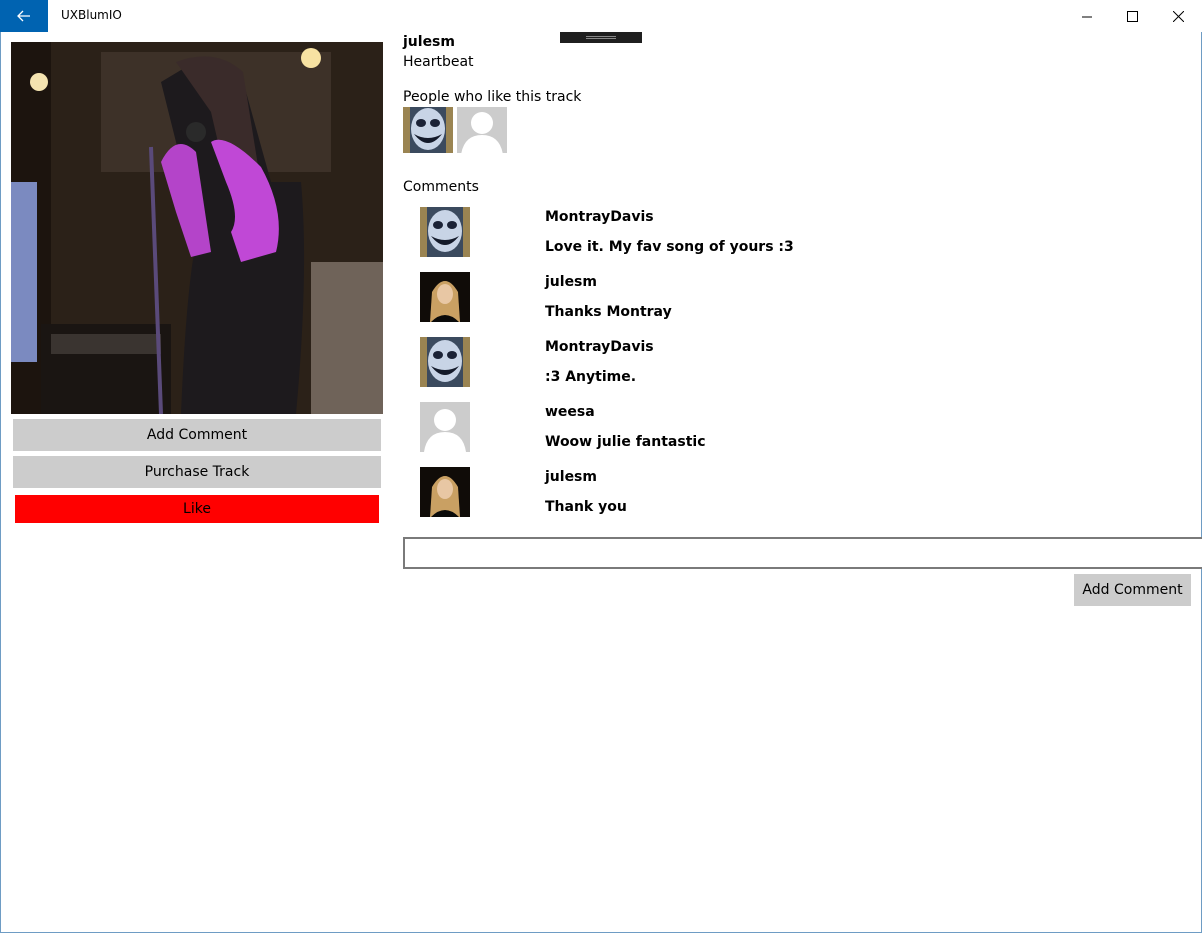  What do you see at coordinates (91, 15) in the screenshot?
I see `app-title: UXBlumIO` at bounding box center [91, 15].